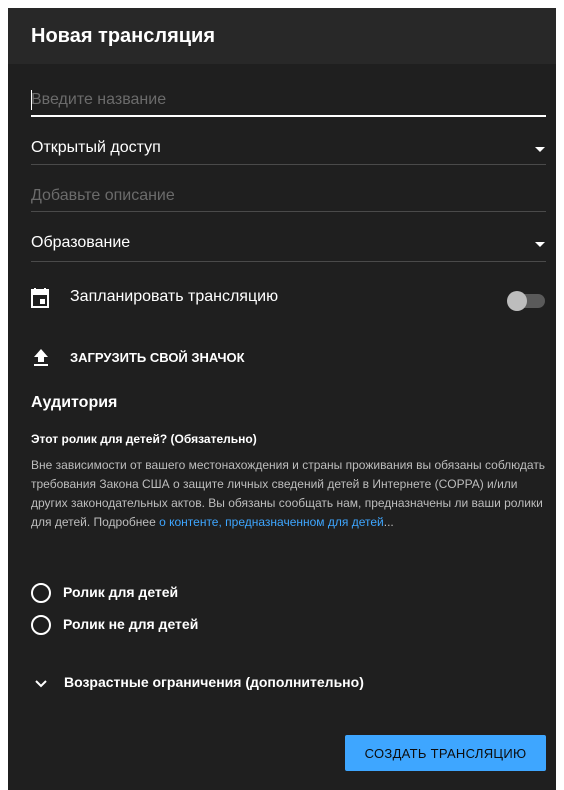 This screenshot has height=790, width=564. I want to click on stream-title-underline, so click(288, 116).